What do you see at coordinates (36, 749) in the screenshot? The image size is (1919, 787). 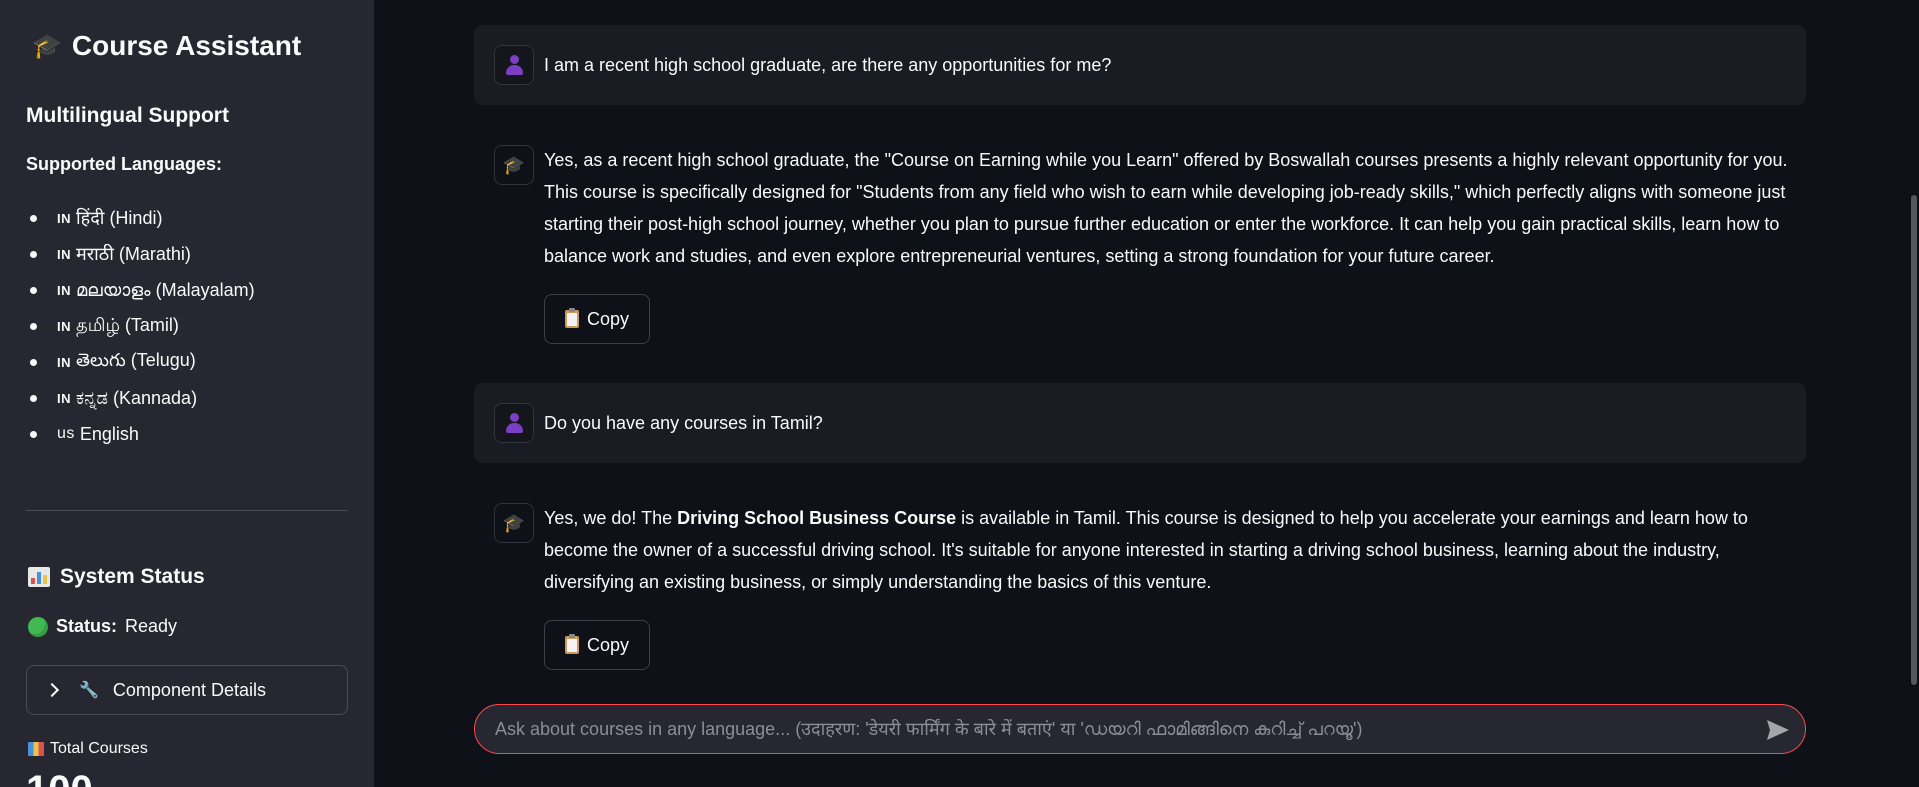 I see `books-icon` at bounding box center [36, 749].